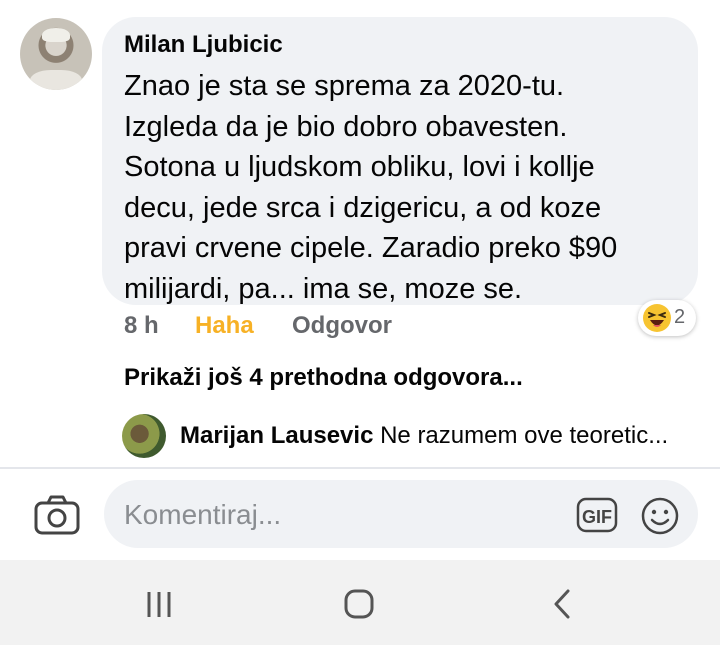 The height and width of the screenshot is (645, 720). Describe the element at coordinates (346, 126) in the screenshot. I see `comment-text-line: Izgleda da je bio dobro obavesten.` at that location.